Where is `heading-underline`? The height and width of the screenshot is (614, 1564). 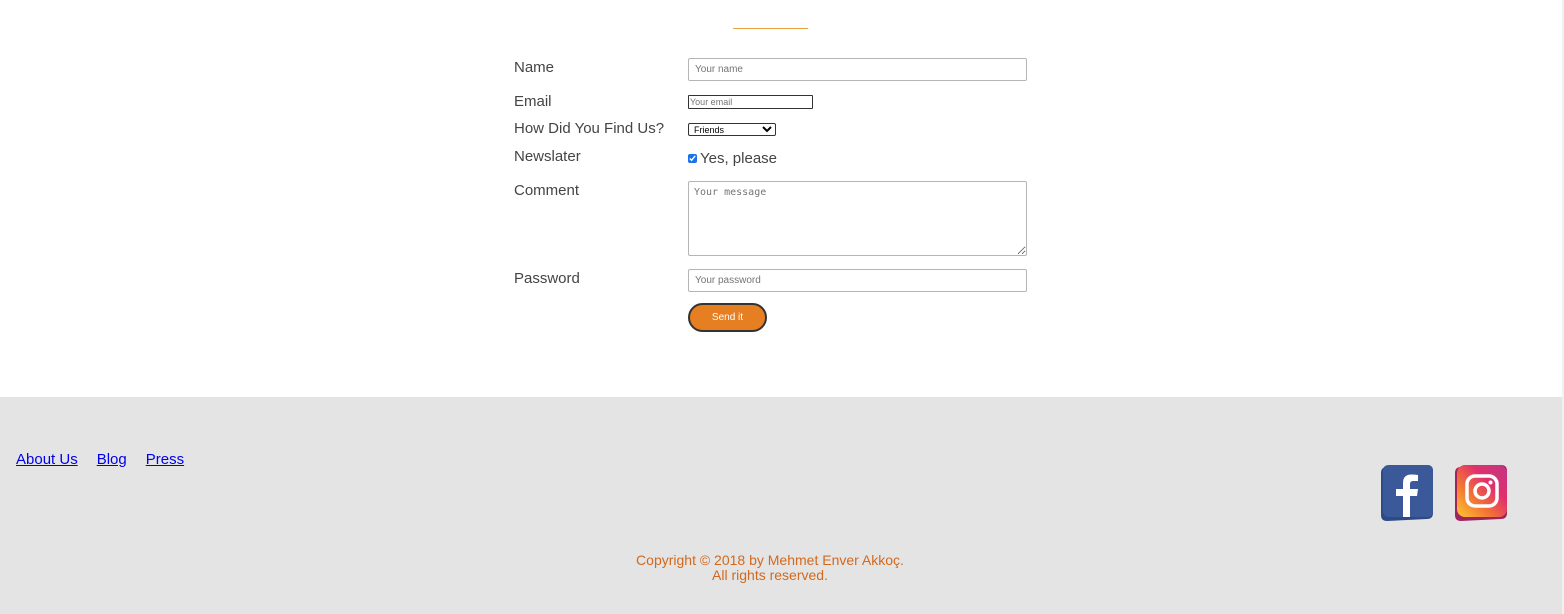 heading-underline is located at coordinates (770, 28).